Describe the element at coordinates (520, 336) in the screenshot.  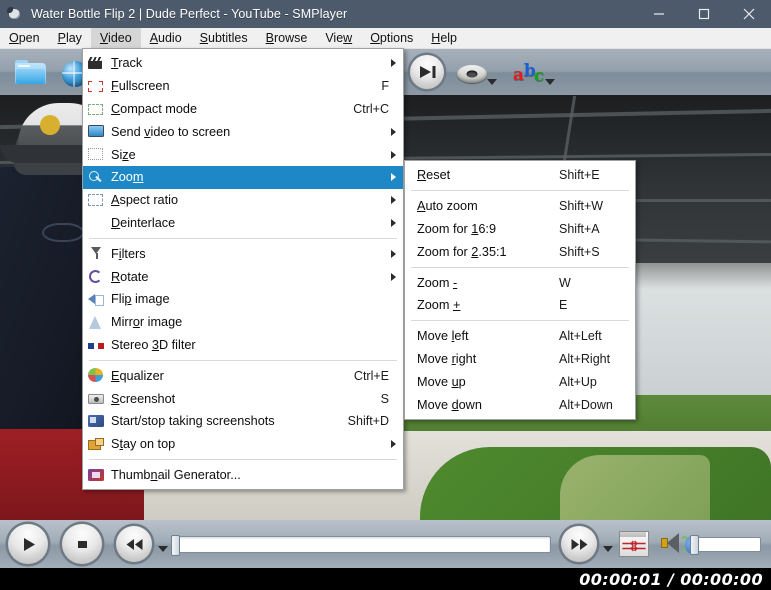
I see `submenu-item-move-left: Move left Alt+Left` at that location.